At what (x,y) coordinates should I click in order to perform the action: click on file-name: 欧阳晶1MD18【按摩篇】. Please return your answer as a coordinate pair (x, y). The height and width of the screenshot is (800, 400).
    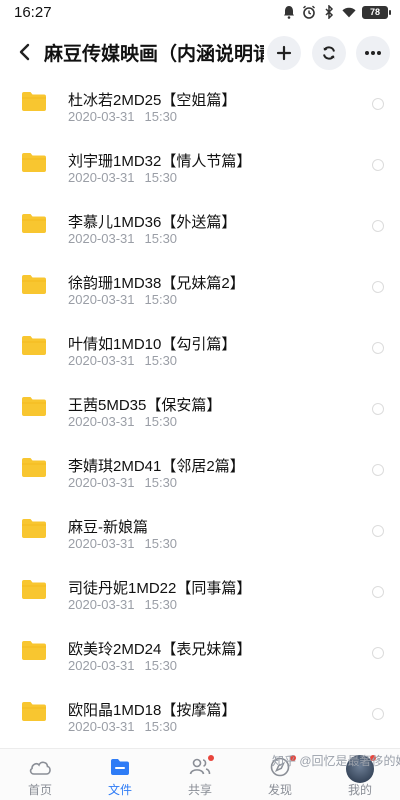
    Looking at the image, I should click on (152, 710).